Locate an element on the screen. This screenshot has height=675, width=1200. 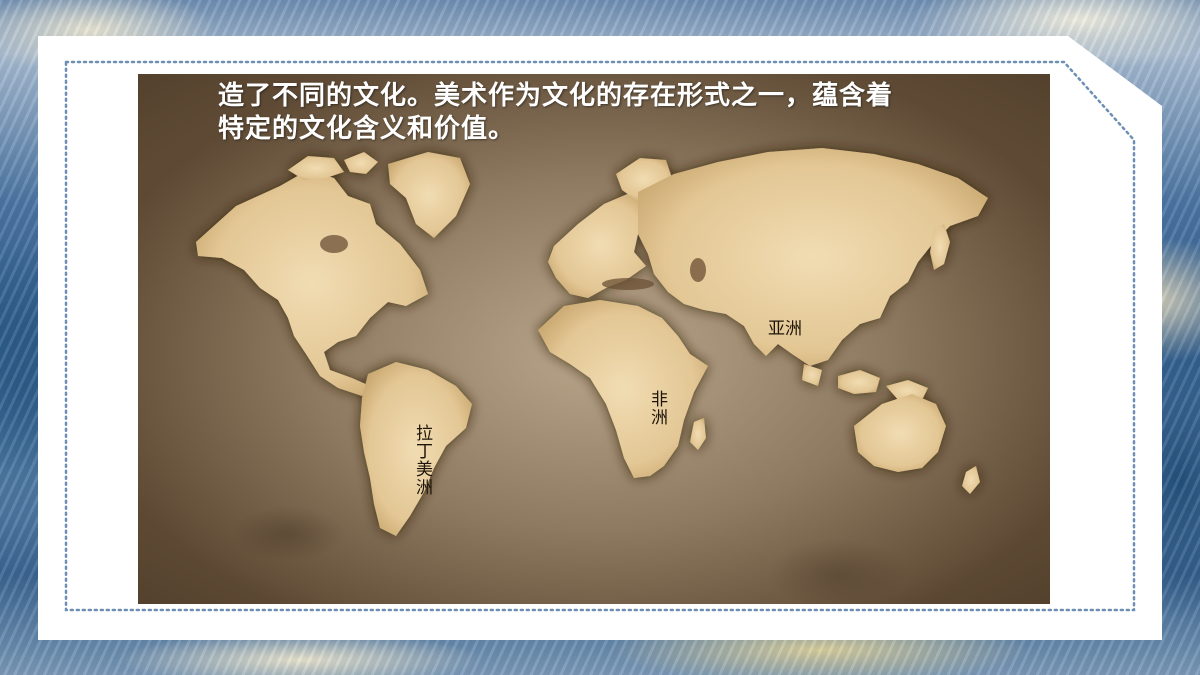
map-label-africa: 非洲 is located at coordinates (657, 408).